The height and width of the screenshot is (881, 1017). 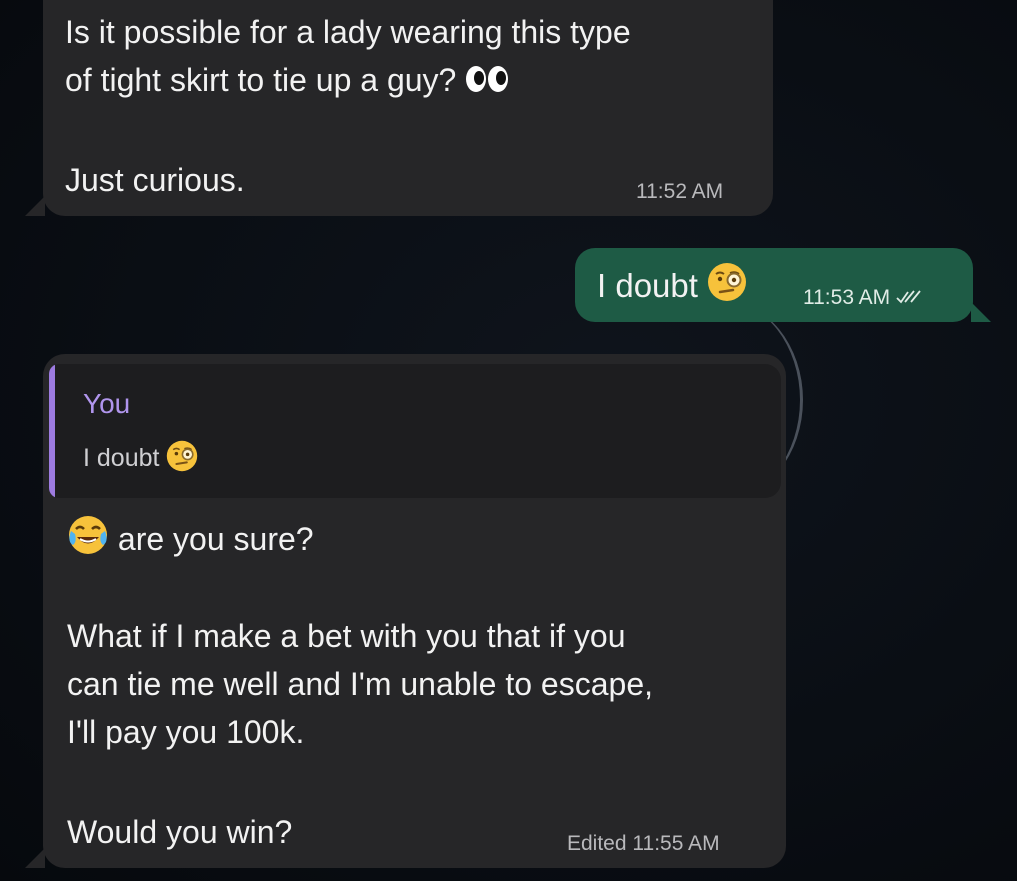 I want to click on edited-label: Edited, so click(x=597, y=843).